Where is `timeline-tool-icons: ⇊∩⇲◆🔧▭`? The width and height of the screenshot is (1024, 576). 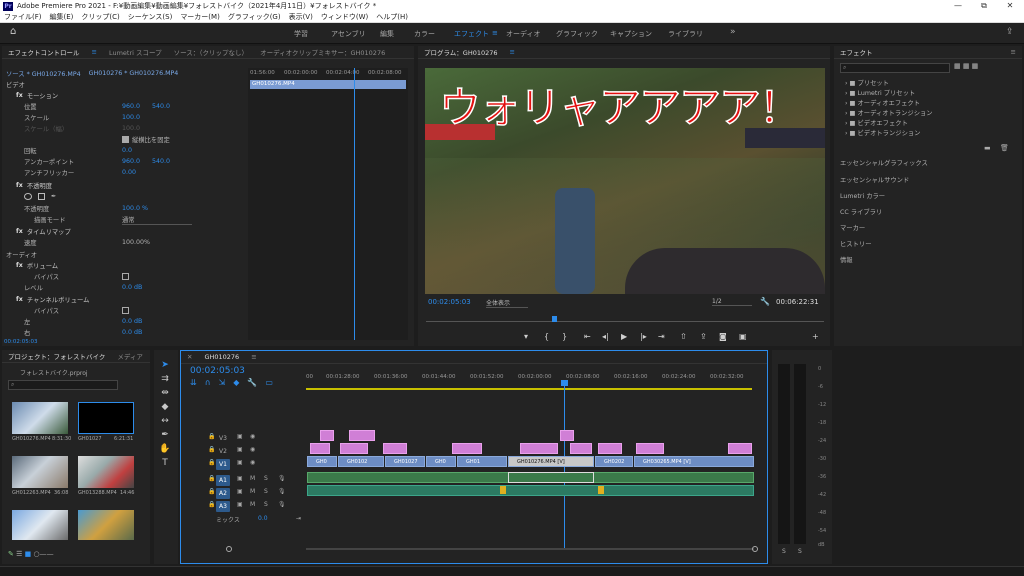
timeline-tool-icons: ⇊∩⇲◆🔧▭ is located at coordinates (235, 382).